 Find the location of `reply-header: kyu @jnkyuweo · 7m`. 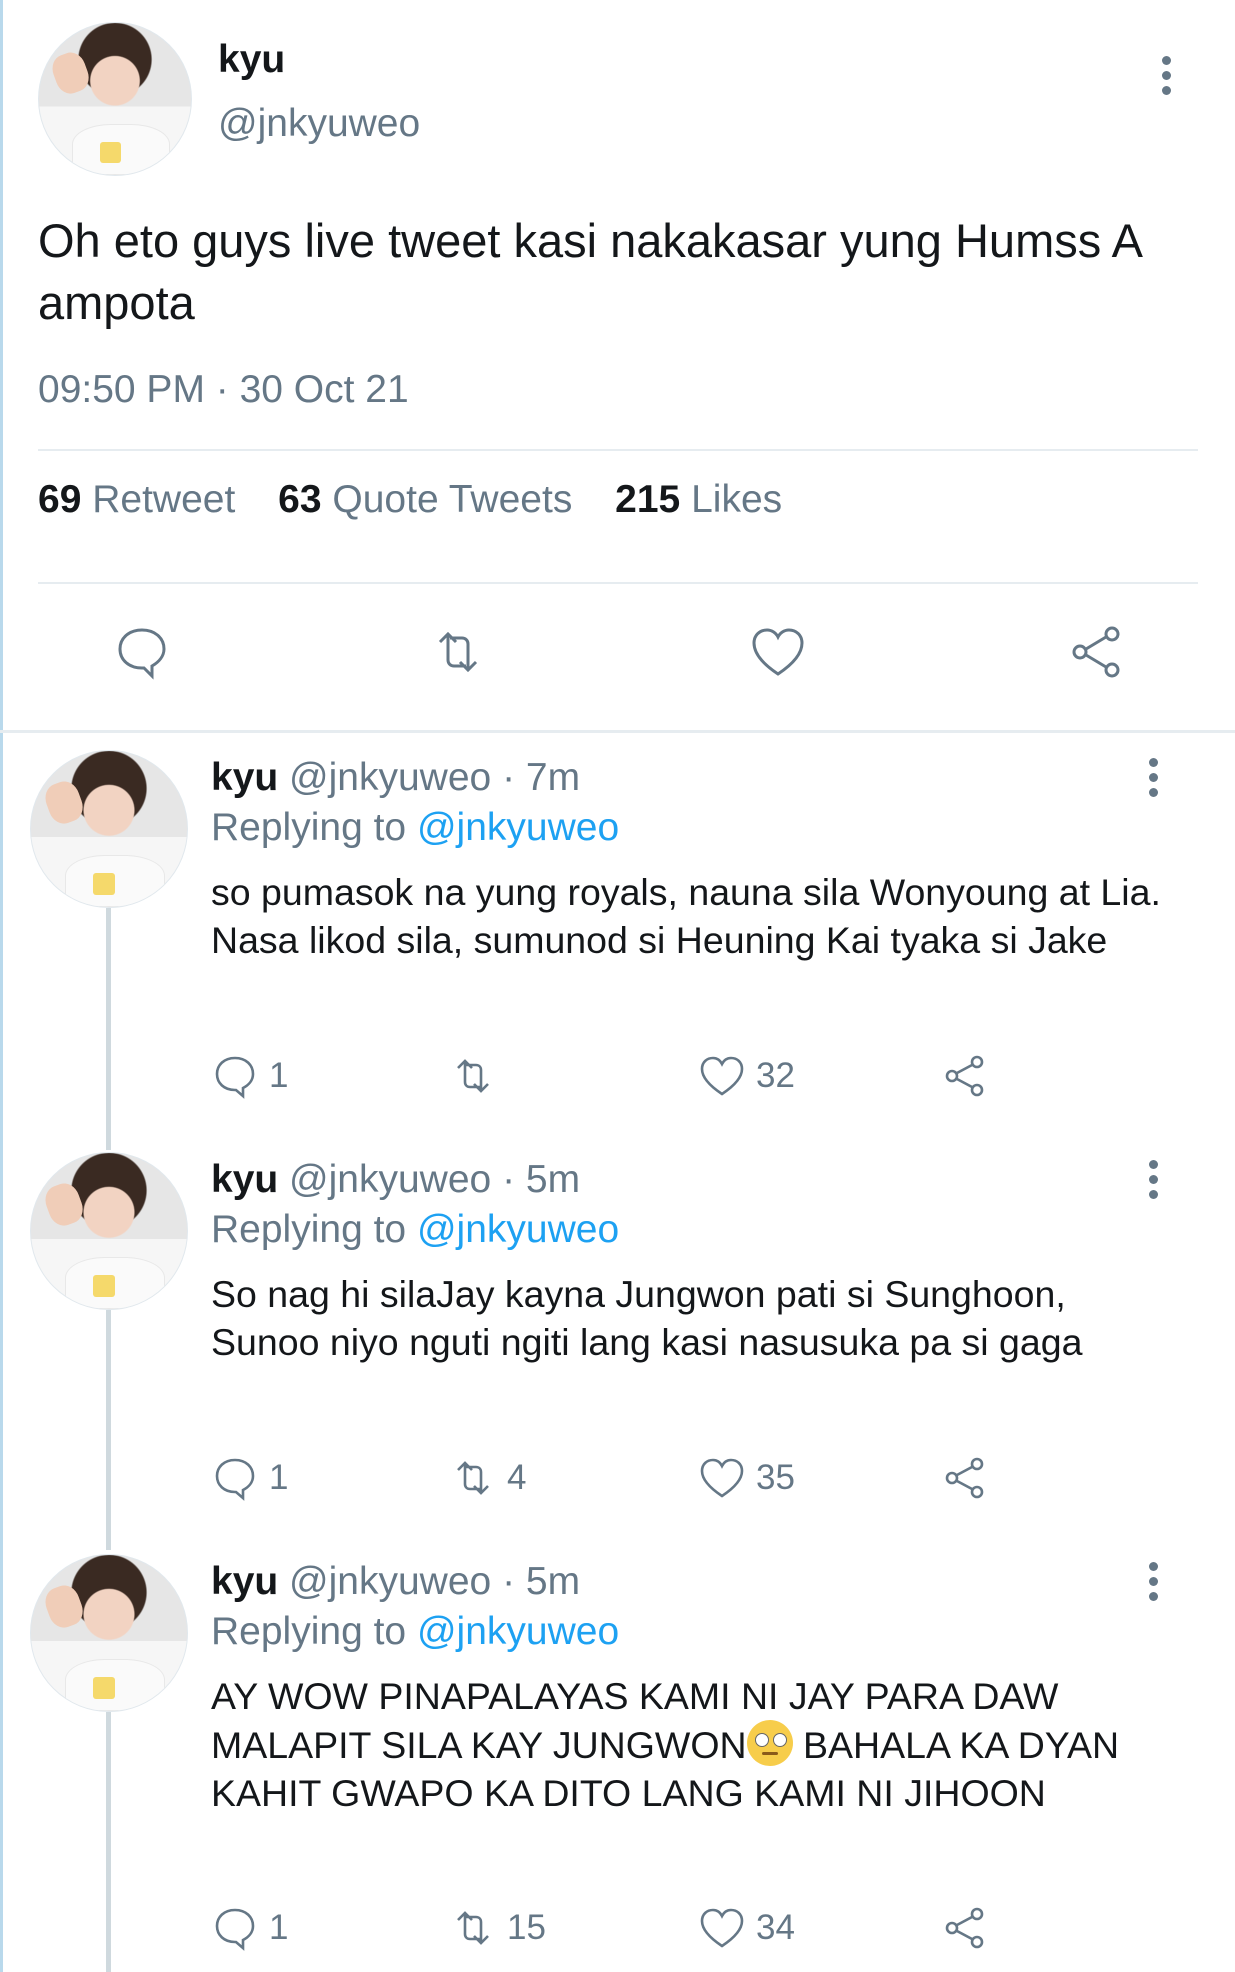

reply-header: kyu @jnkyuweo · 7m is located at coordinates (395, 778).